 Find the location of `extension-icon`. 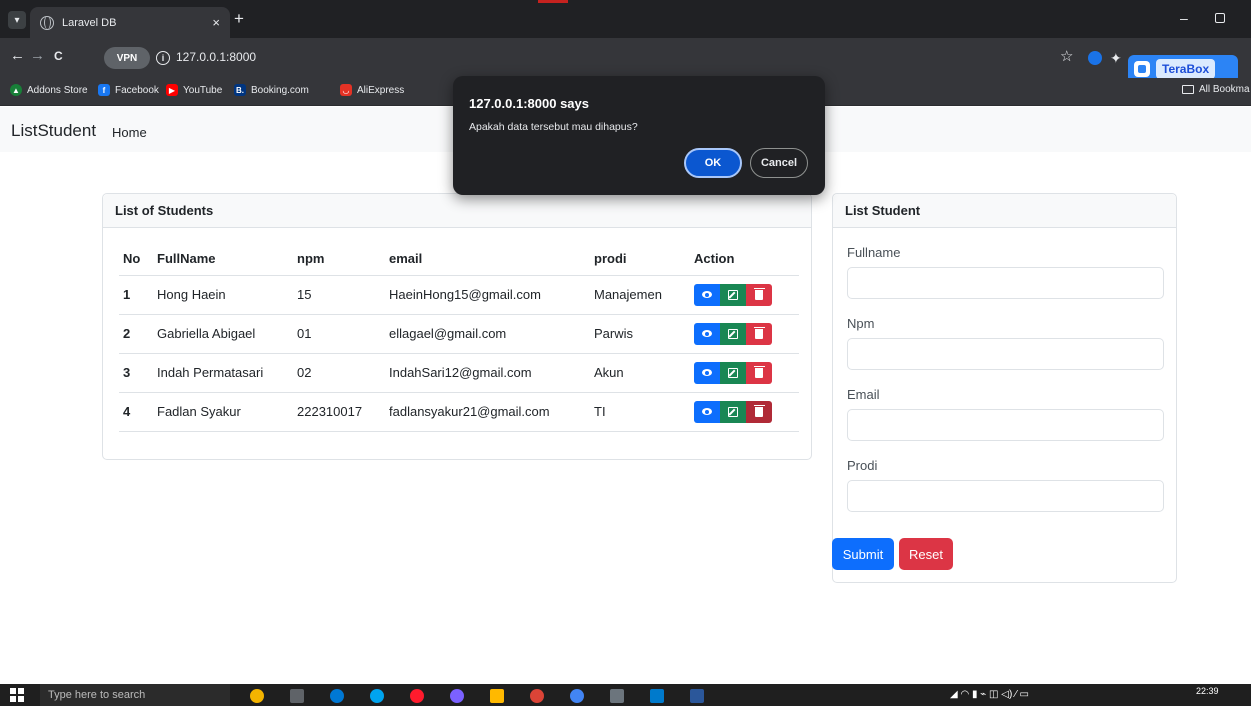

extension-icon is located at coordinates (1095, 58).